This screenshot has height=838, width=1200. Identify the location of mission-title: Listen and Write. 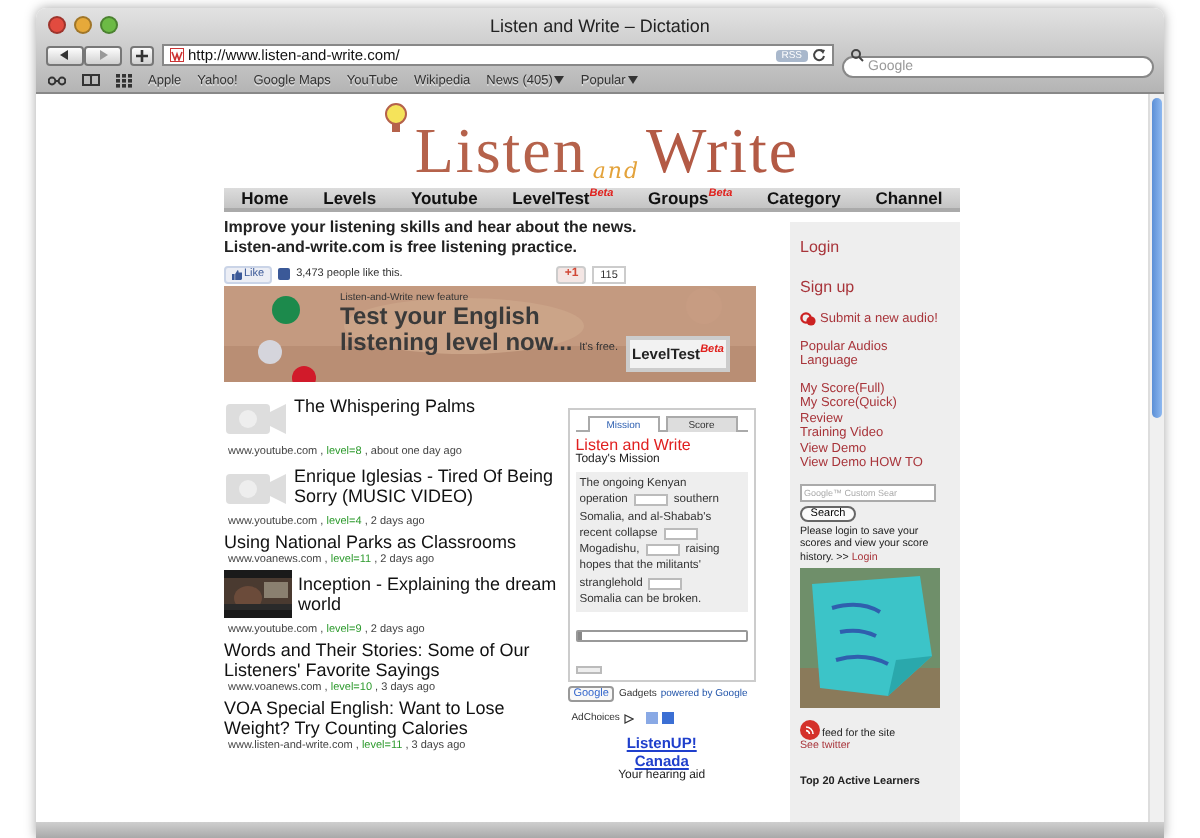
(634, 445).